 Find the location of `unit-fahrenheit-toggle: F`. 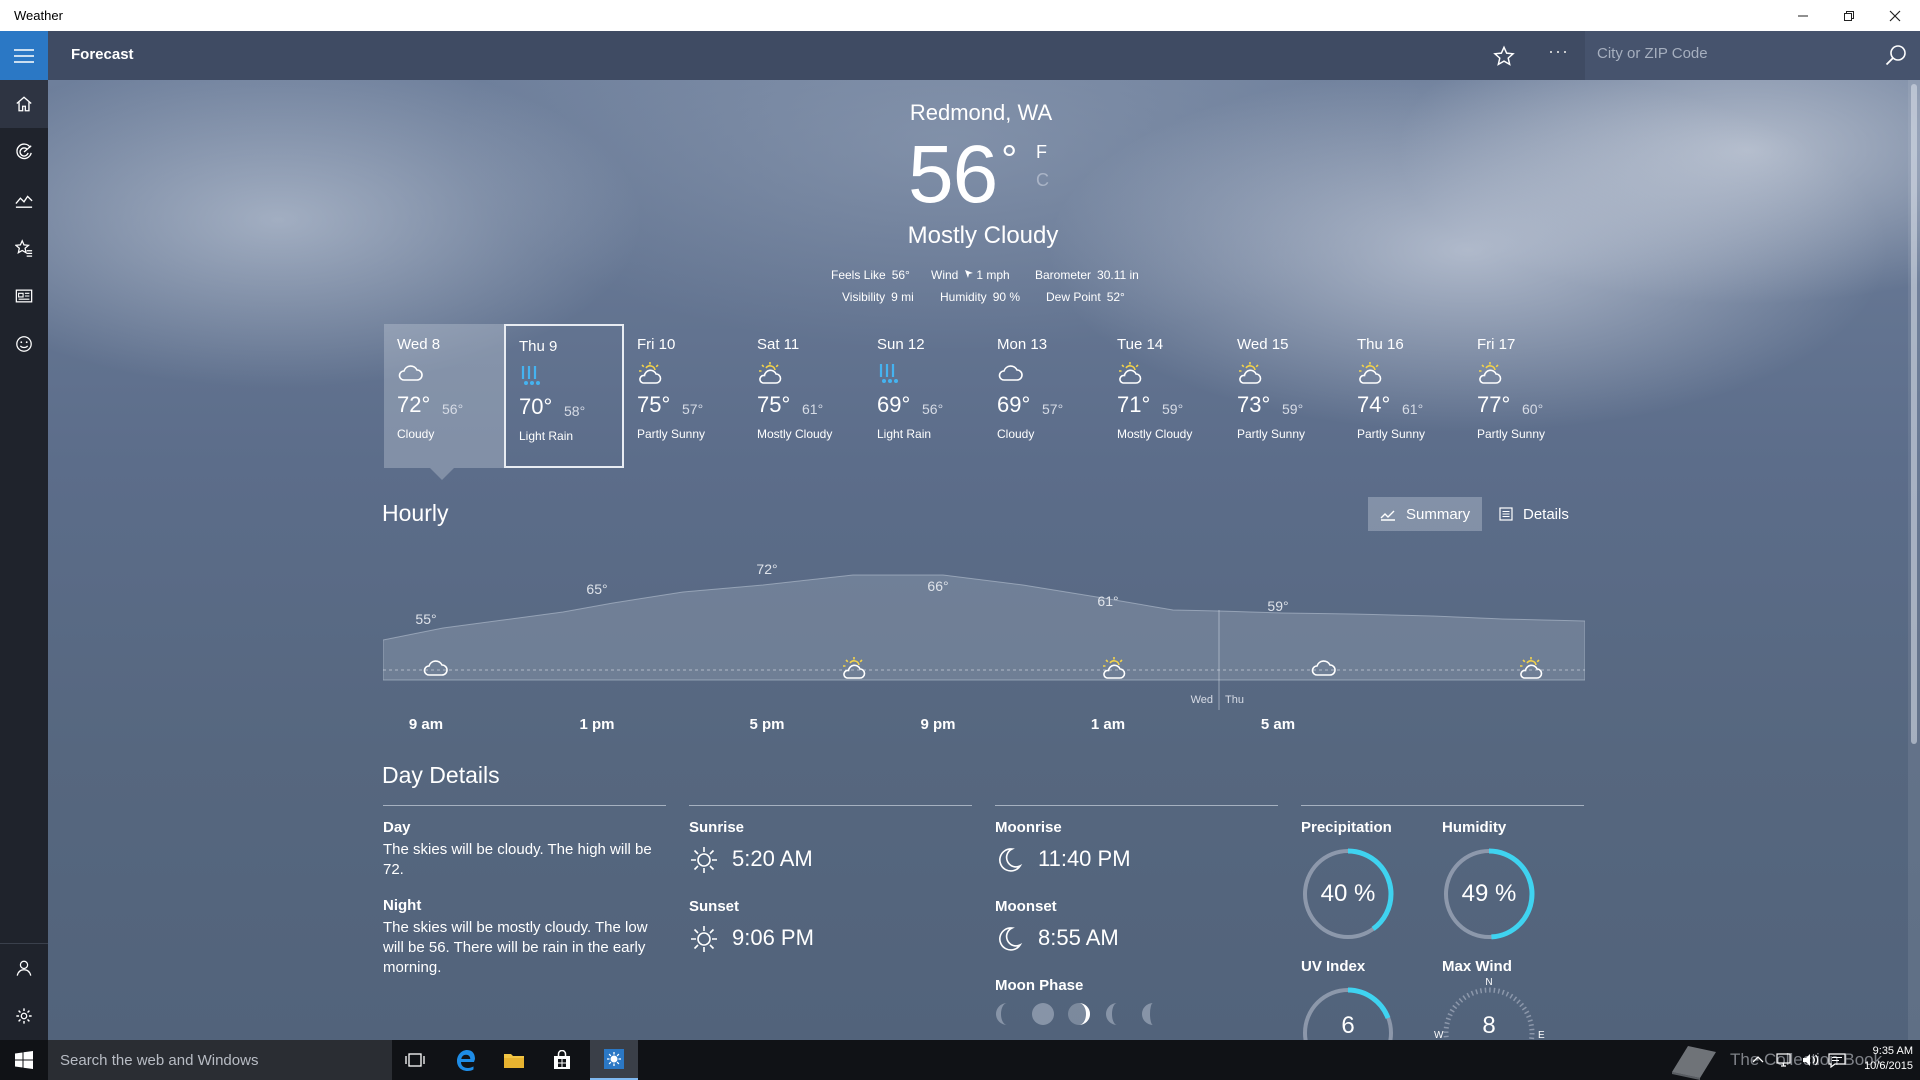

unit-fahrenheit-toggle: F is located at coordinates (1041, 152).